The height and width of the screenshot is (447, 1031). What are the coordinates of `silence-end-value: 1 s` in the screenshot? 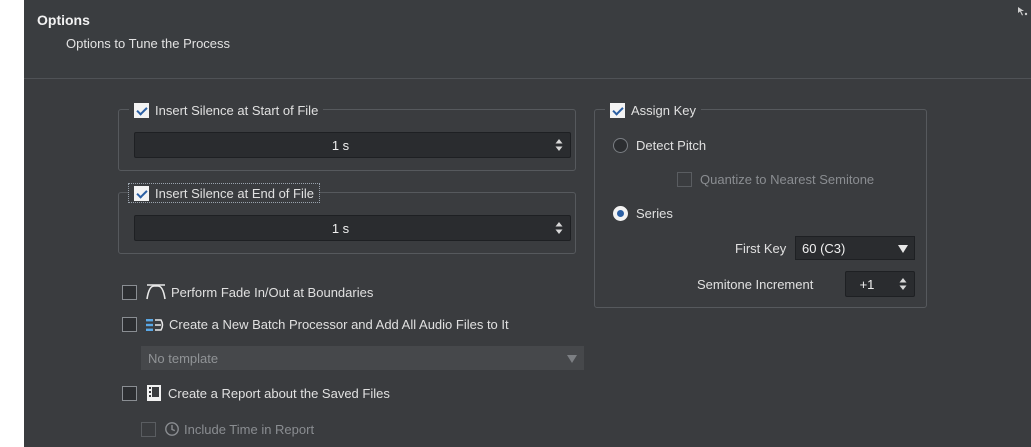 It's located at (340, 228).